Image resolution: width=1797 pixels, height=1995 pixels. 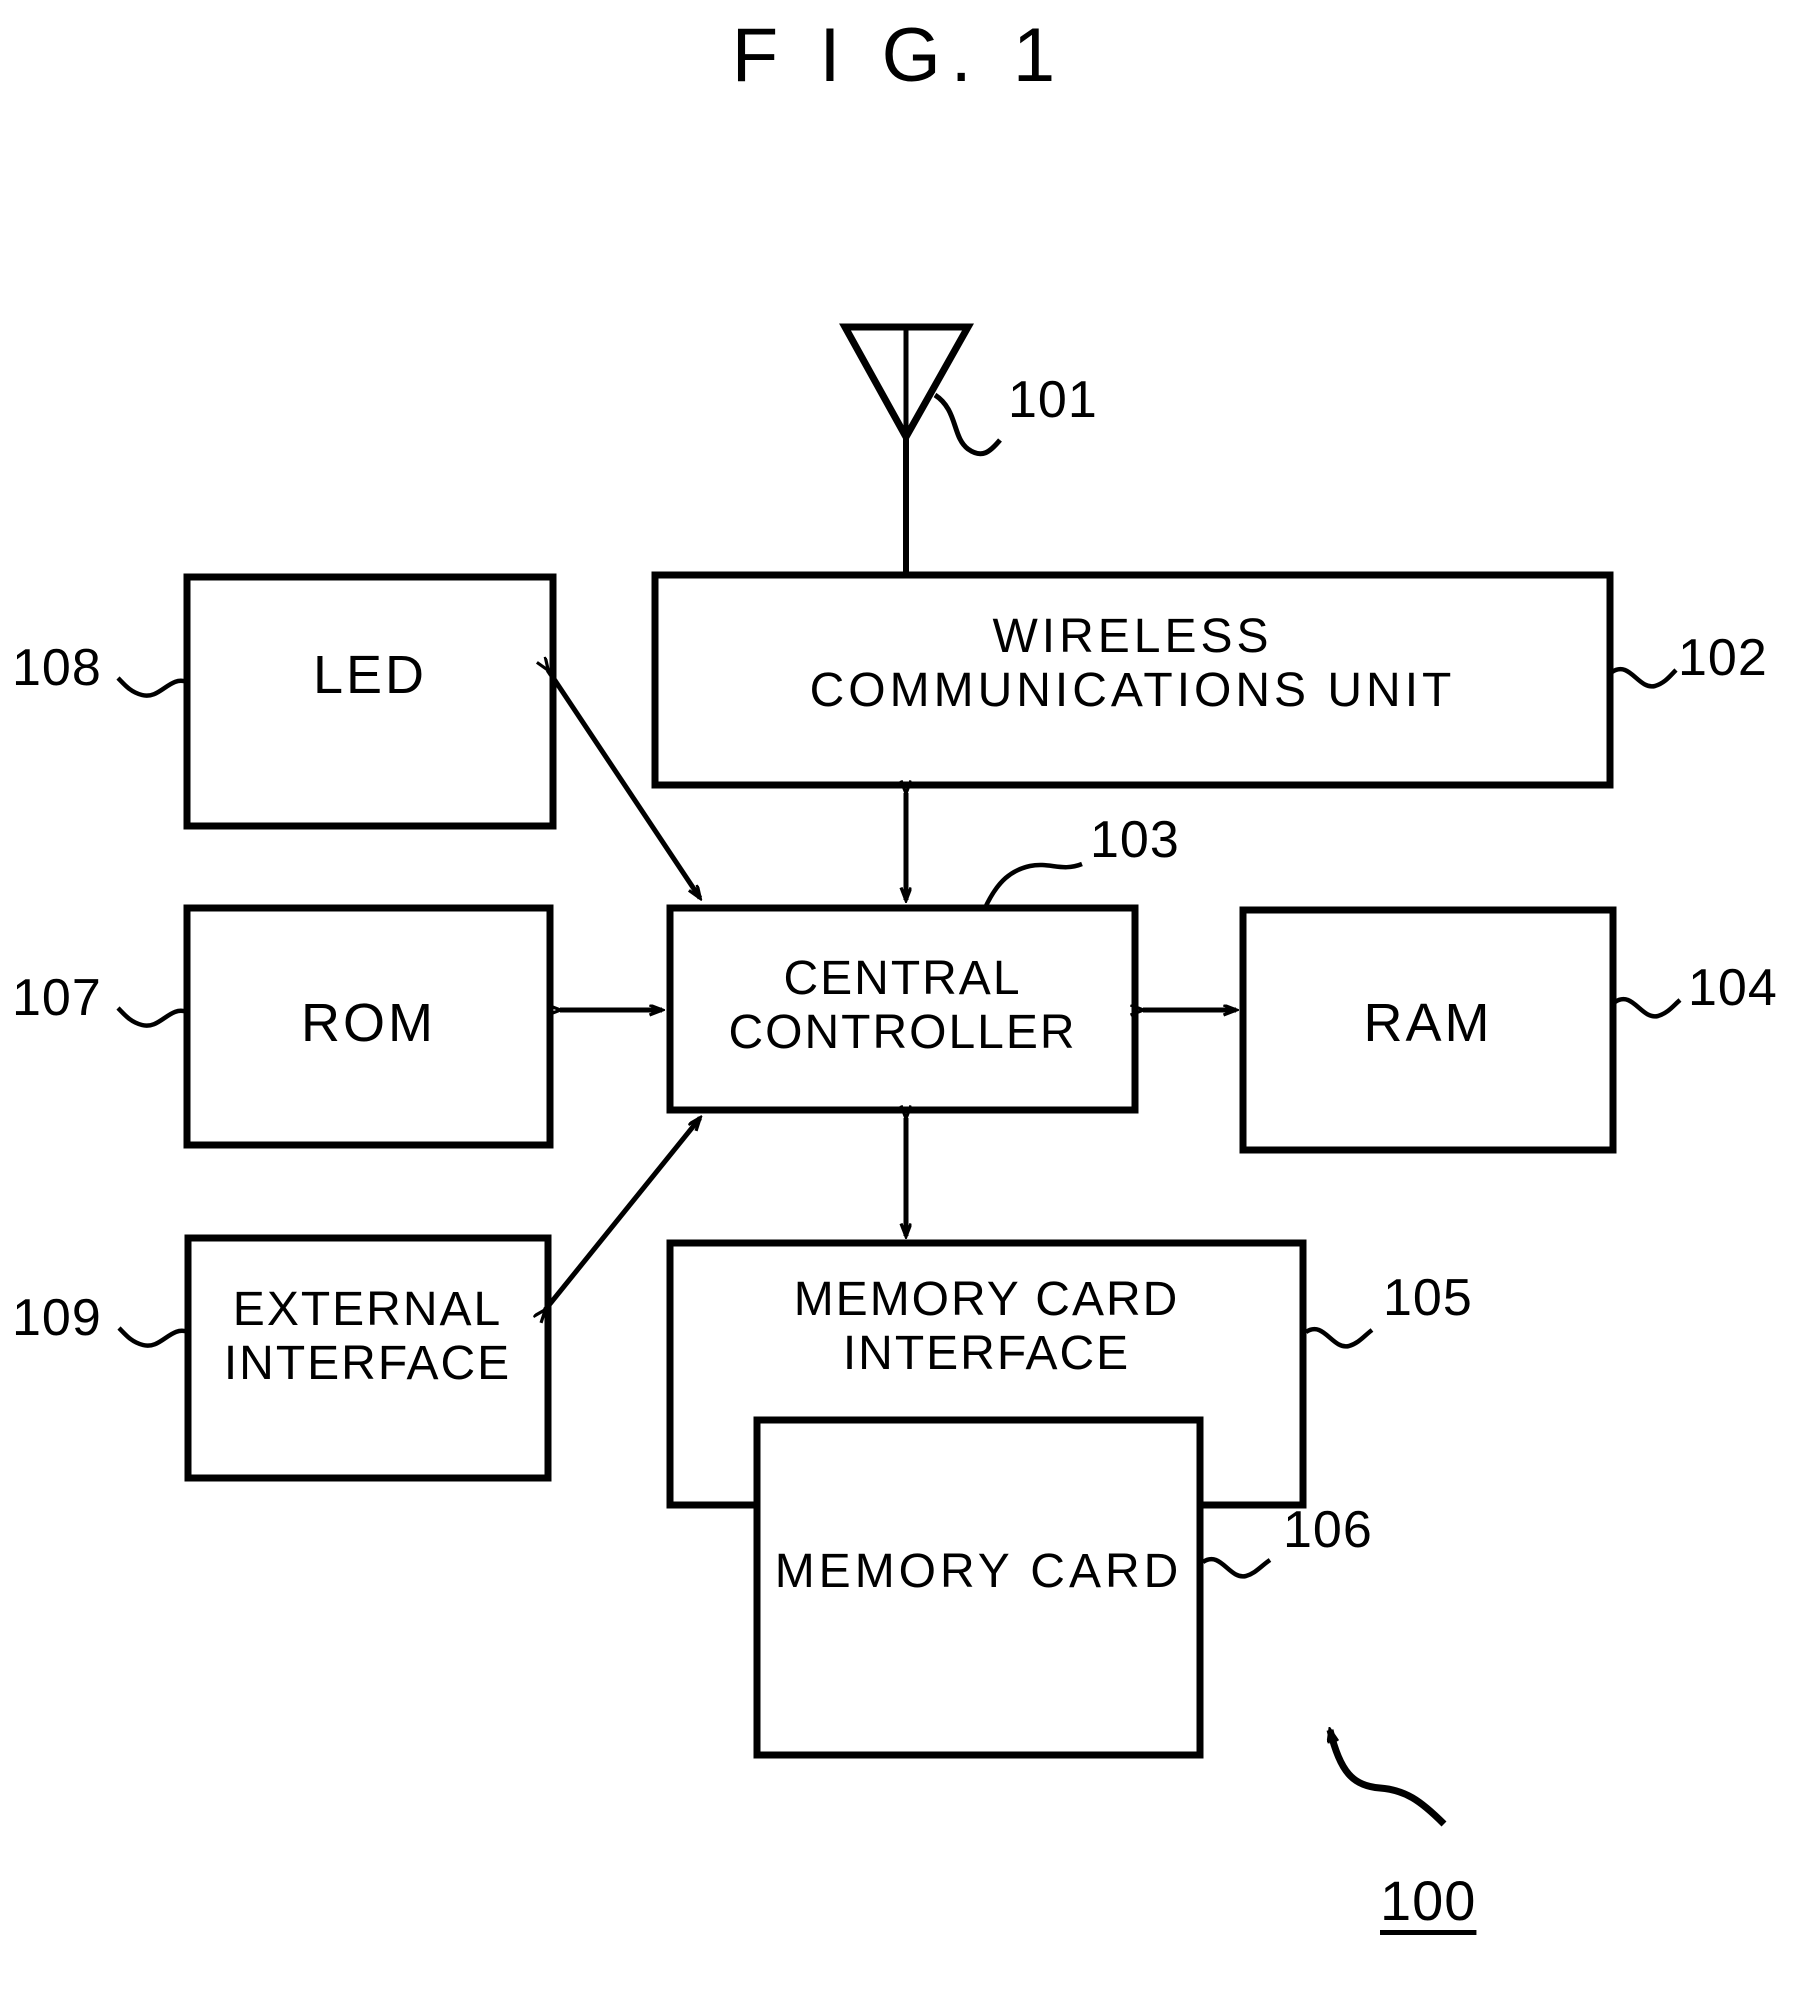 What do you see at coordinates (1388, 1778) in the screenshot?
I see `assembly-leader-arrow` at bounding box center [1388, 1778].